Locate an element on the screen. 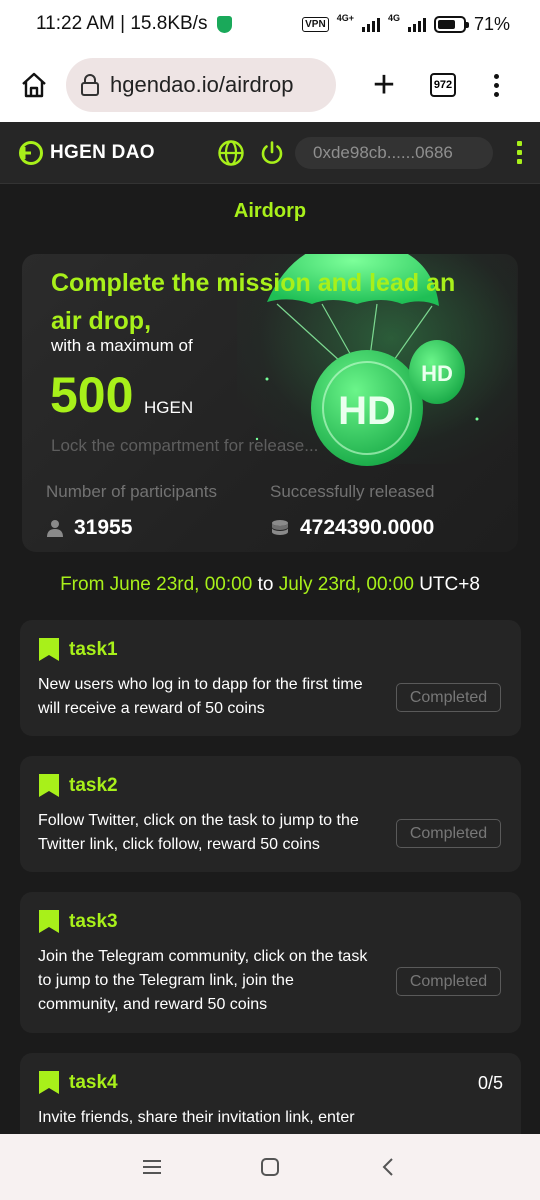 This screenshot has width=540, height=1200. task-title: task4 is located at coordinates (93, 1082).